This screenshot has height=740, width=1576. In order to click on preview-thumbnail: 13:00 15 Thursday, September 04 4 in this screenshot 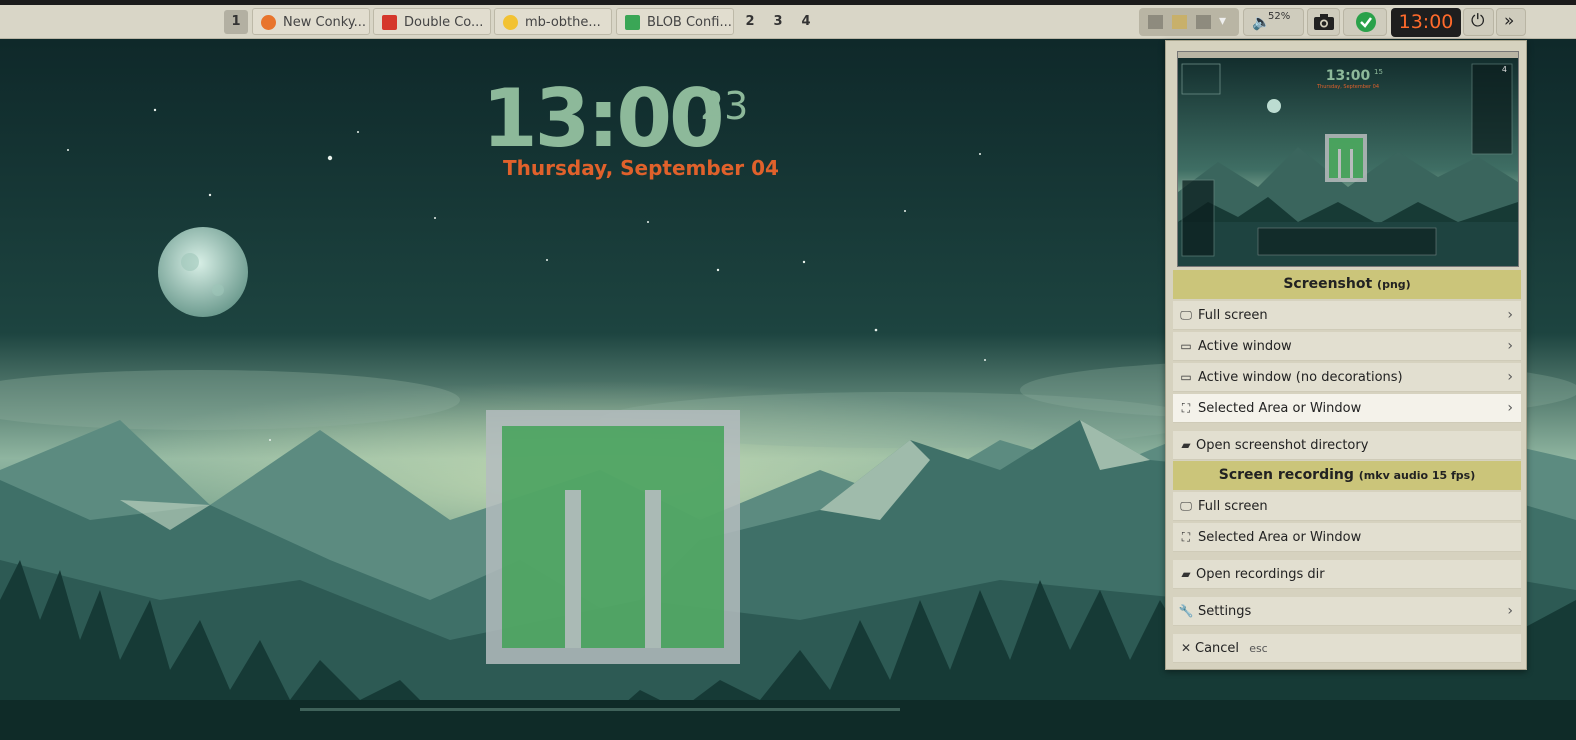, I will do `click(1348, 159)`.